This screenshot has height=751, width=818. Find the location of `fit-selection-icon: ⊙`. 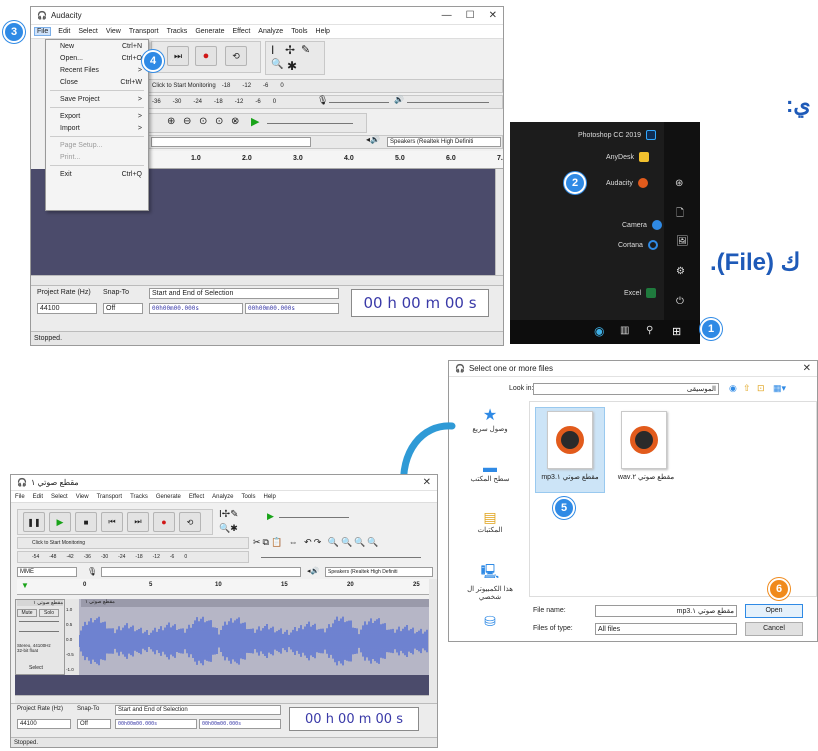

fit-selection-icon: ⊙ is located at coordinates (203, 121).